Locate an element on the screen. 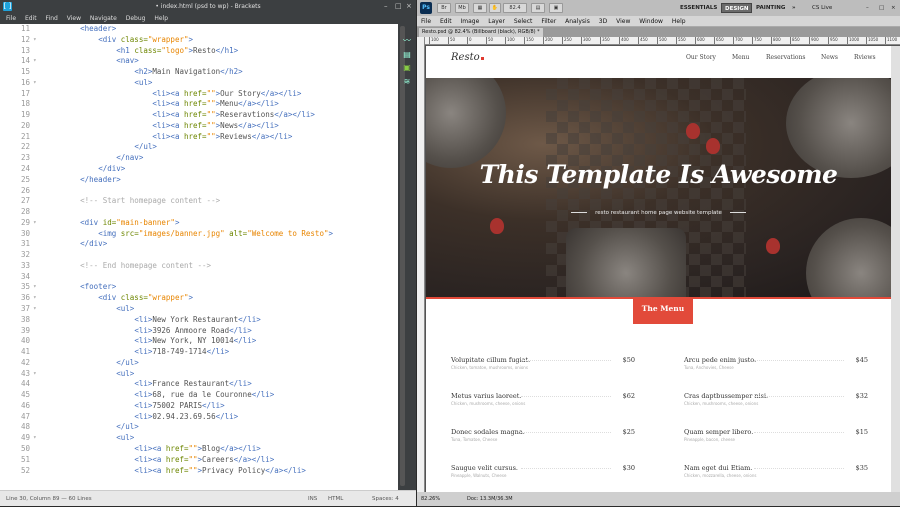 This screenshot has height=507, width=900. workspace-more: » is located at coordinates (794, 8).